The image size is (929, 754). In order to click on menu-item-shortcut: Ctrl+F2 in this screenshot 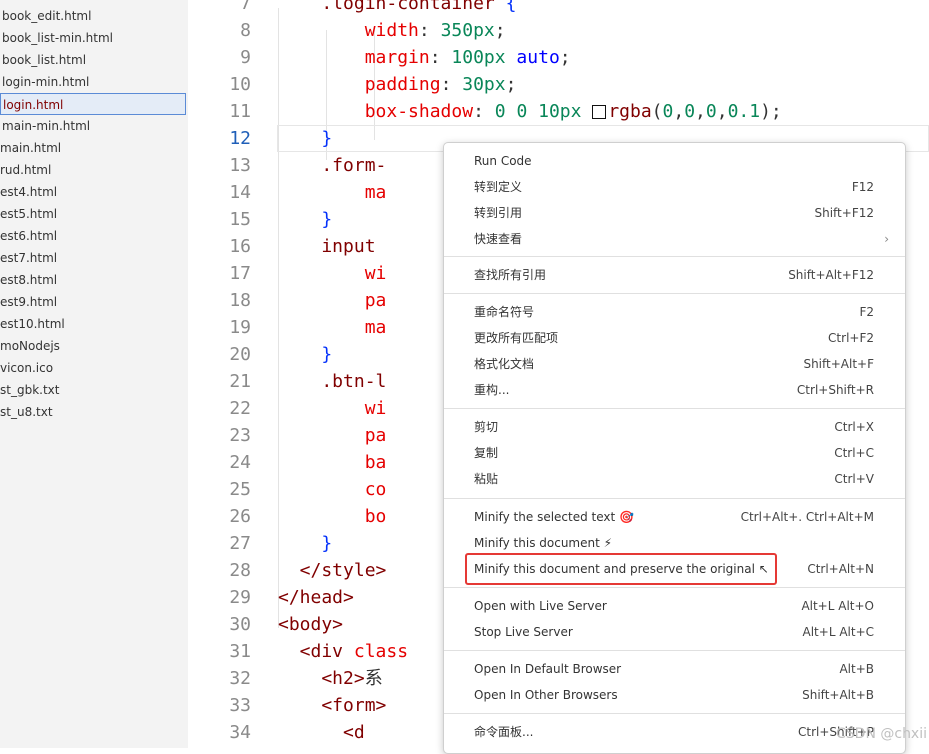, I will do `click(851, 338)`.